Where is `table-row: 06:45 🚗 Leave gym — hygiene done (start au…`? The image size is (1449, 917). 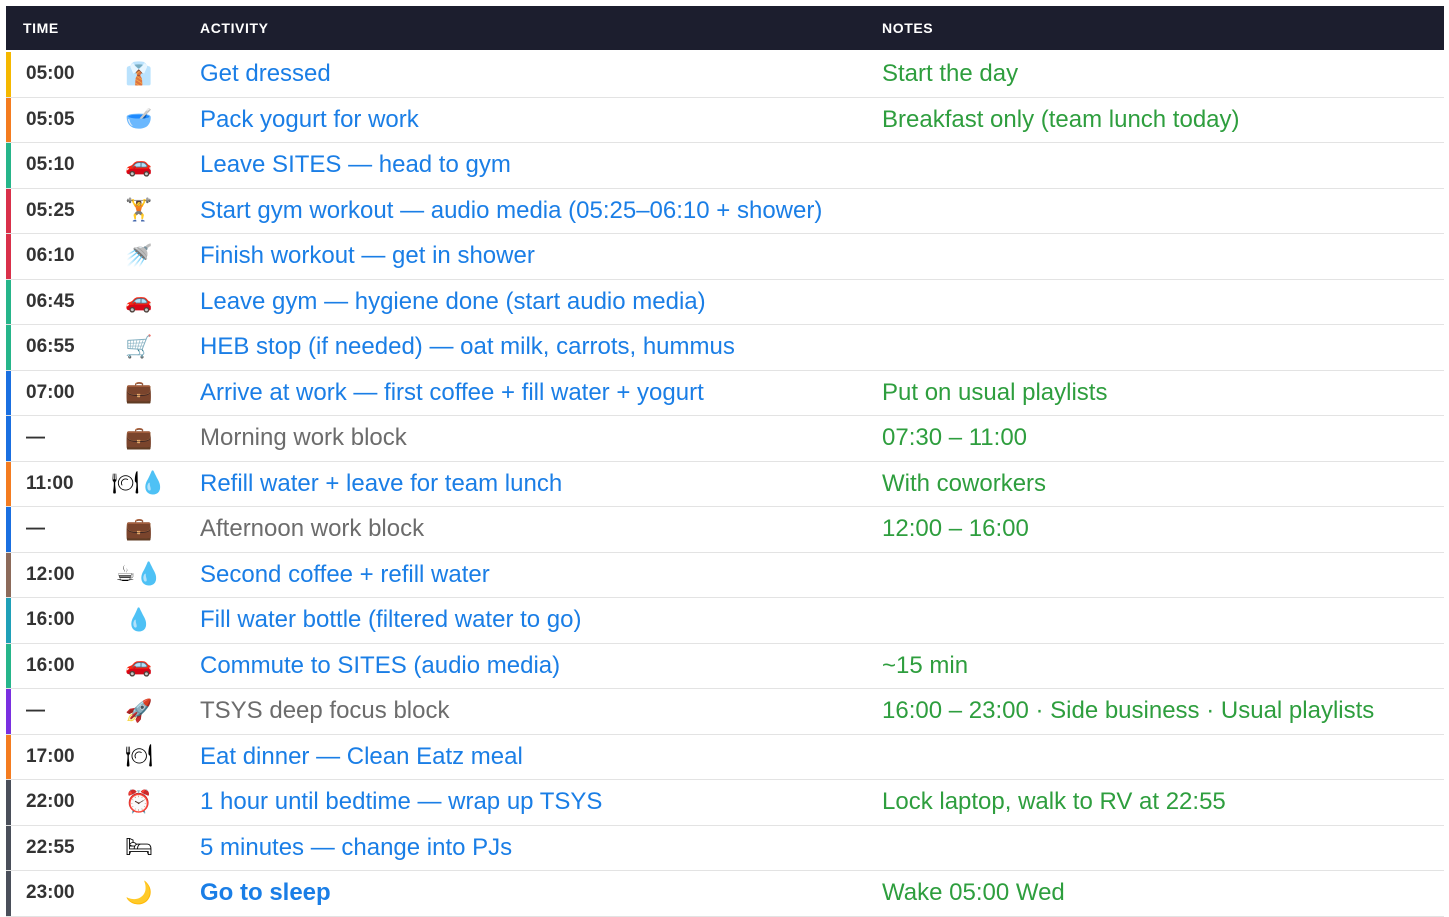 table-row: 06:45 🚗 Leave gym — hygiene done (start au… is located at coordinates (725, 302).